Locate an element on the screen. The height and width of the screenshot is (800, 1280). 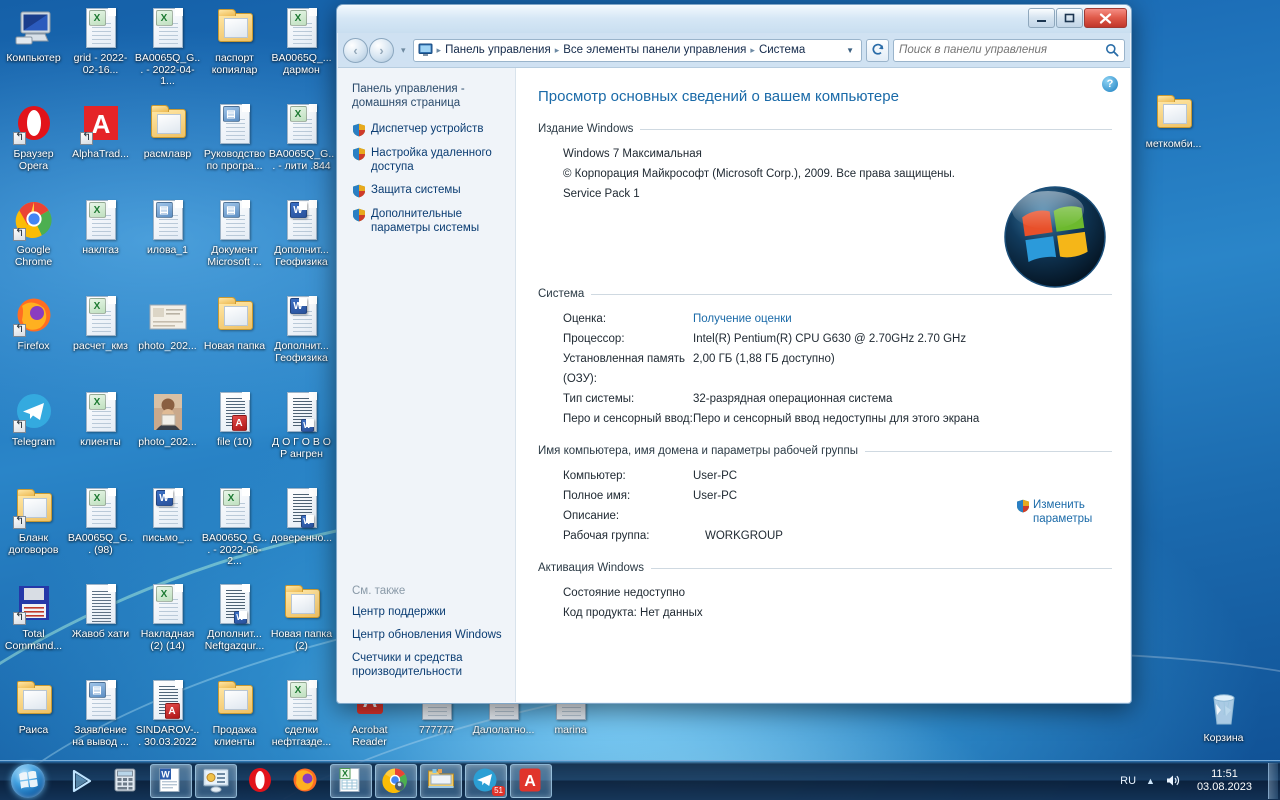
window-controls is located at coordinates (1077, 18).